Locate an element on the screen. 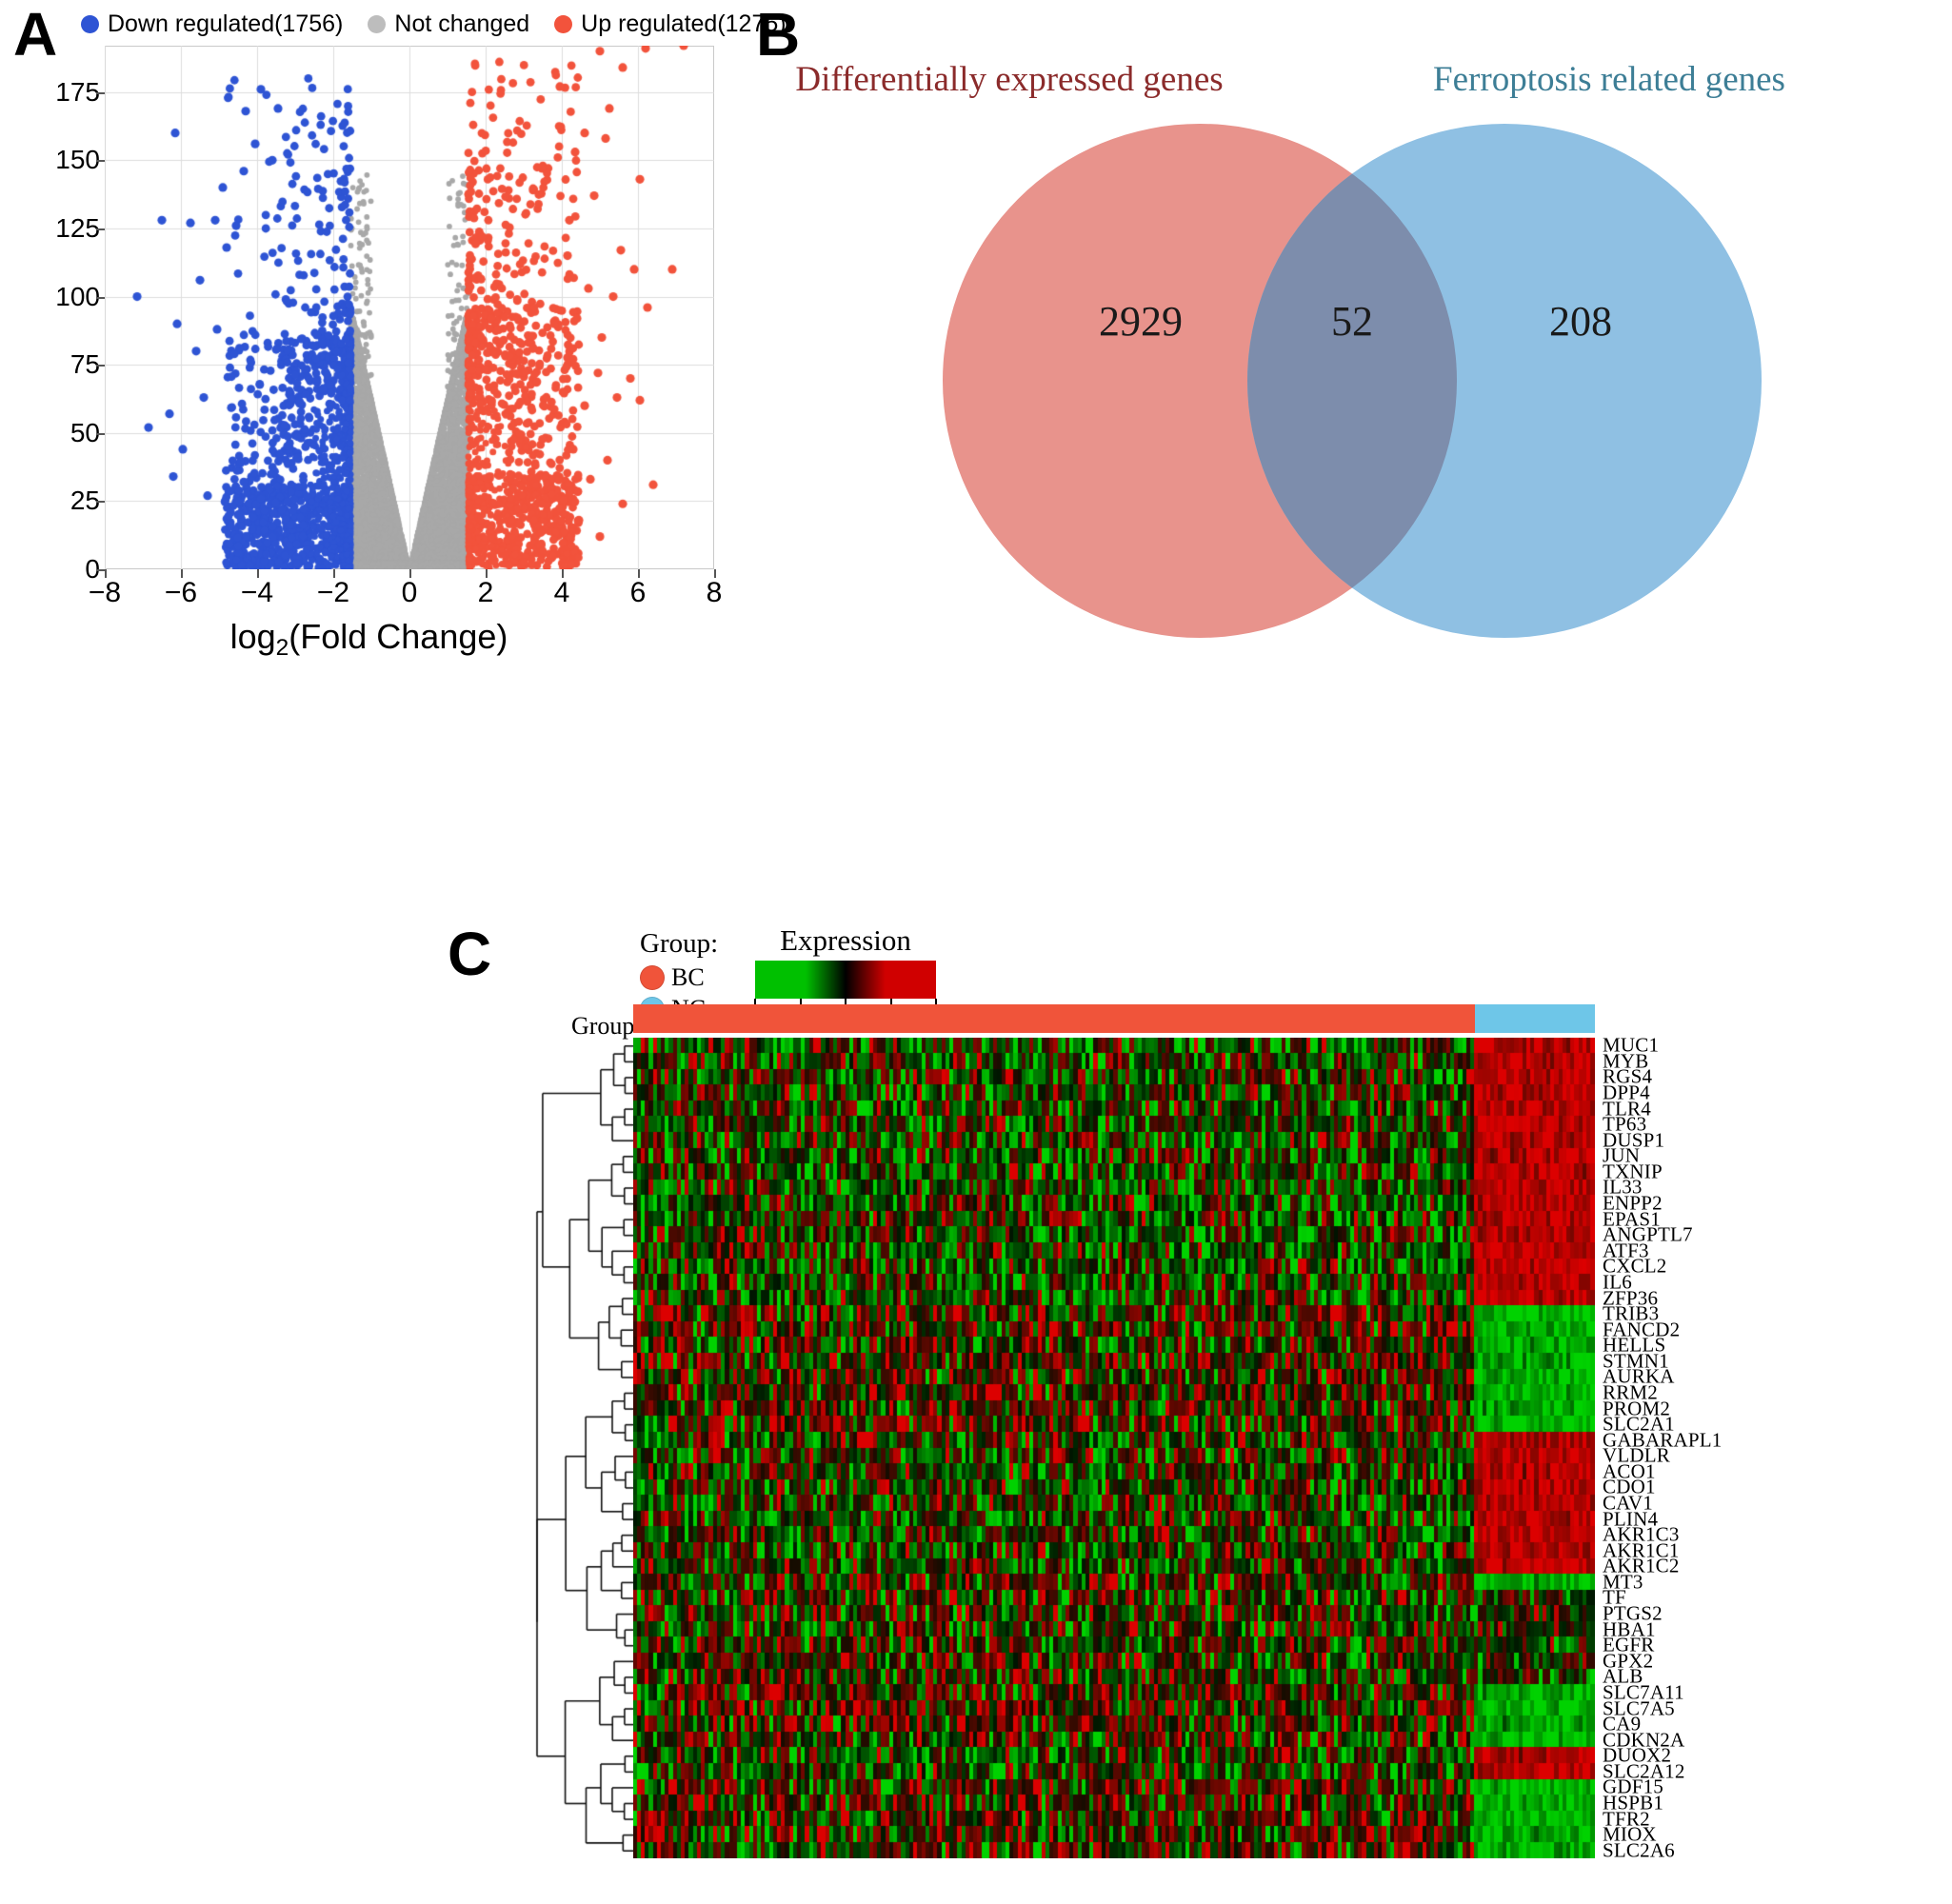 This screenshot has width=1952, height=1904. volcano-x-axis-label: log2(Fold Change) is located at coordinates (369, 639).